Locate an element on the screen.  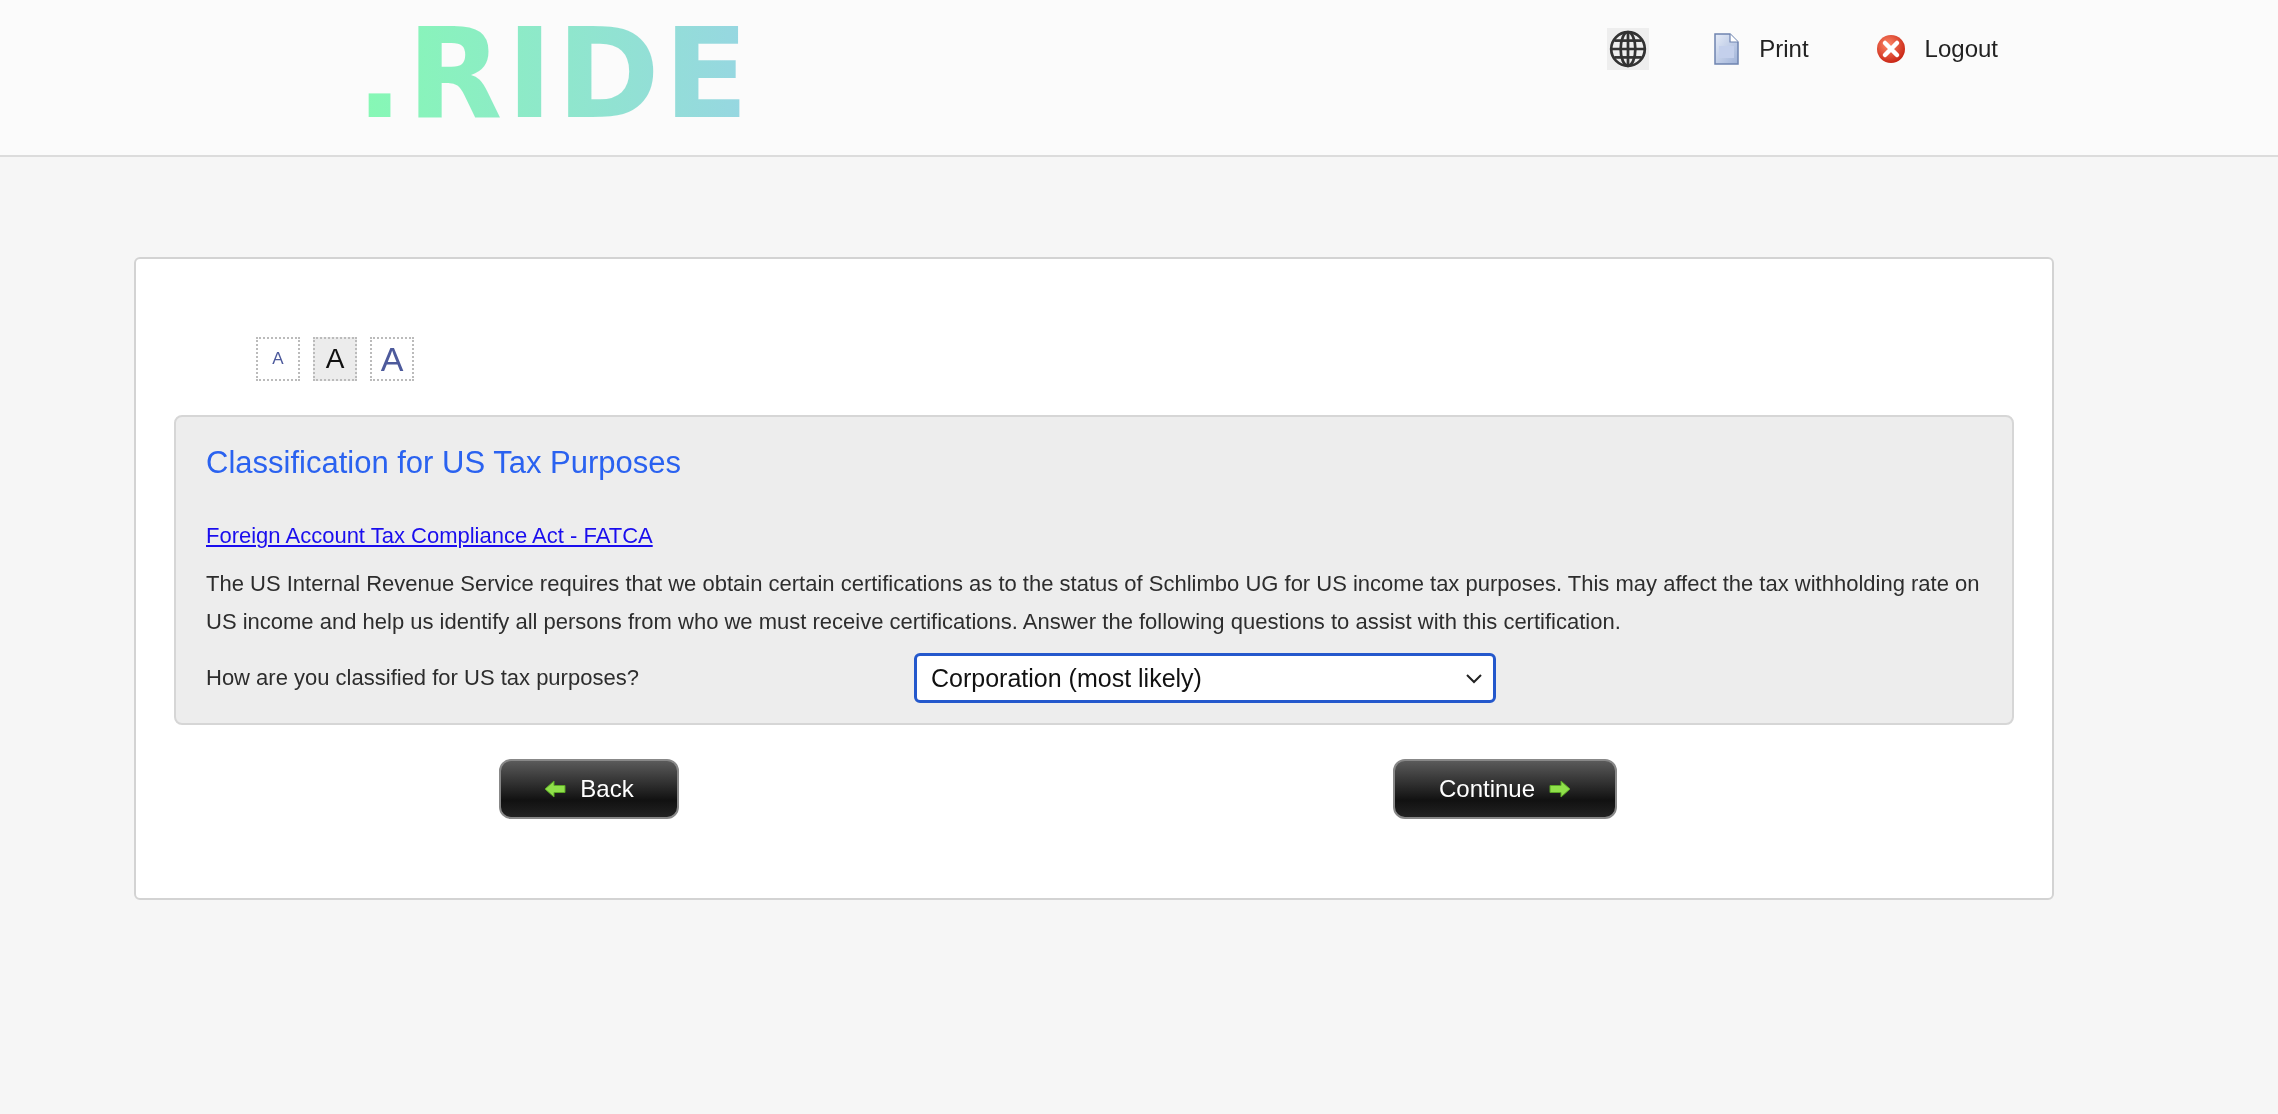
question-label: How are you classified for US tax purposes? is located at coordinates (423, 678).